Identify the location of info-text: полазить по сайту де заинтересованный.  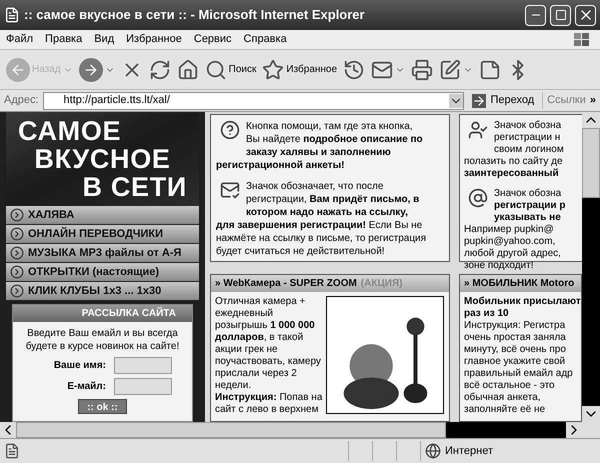
(513, 168).